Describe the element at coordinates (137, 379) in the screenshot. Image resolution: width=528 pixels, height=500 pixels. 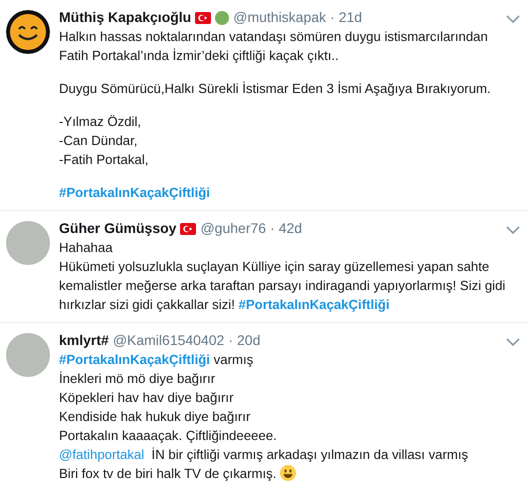
I see `tweet-text: İnekleri mö mö diye bağırır` at that location.